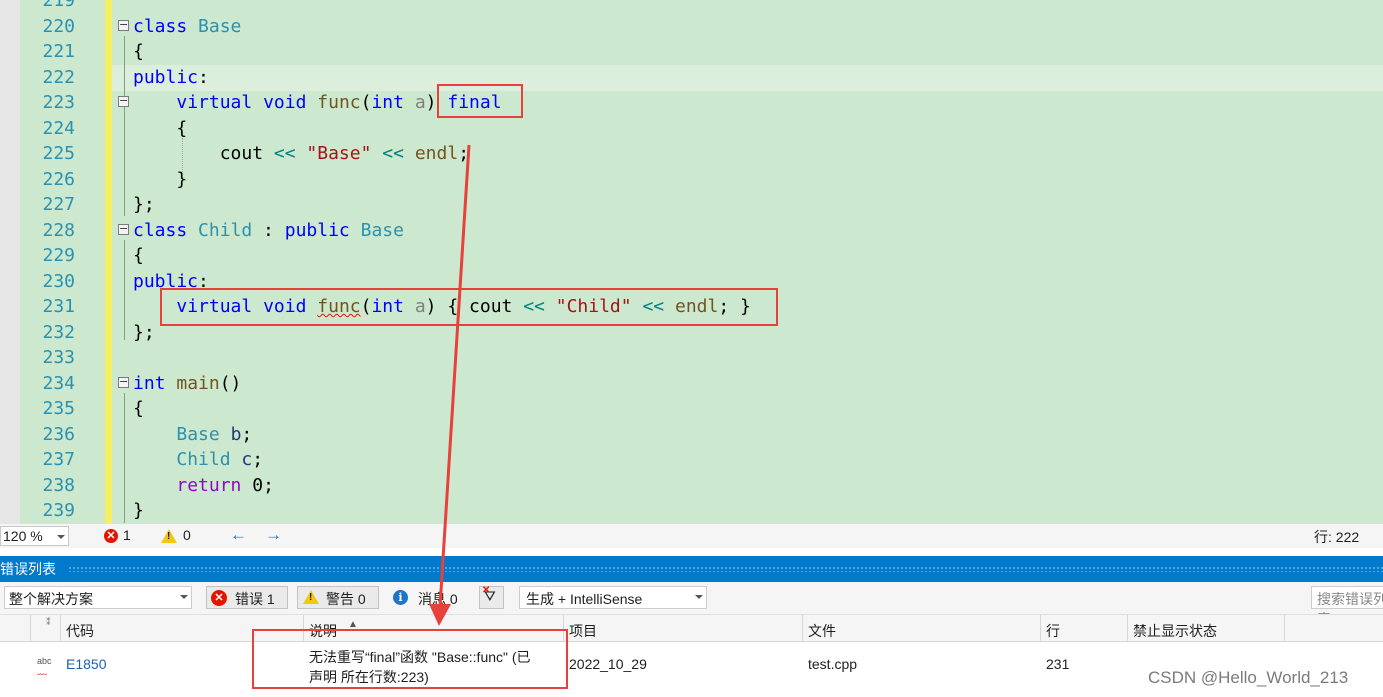  What do you see at coordinates (691, 180) in the screenshot?
I see `code-line: 226 }` at bounding box center [691, 180].